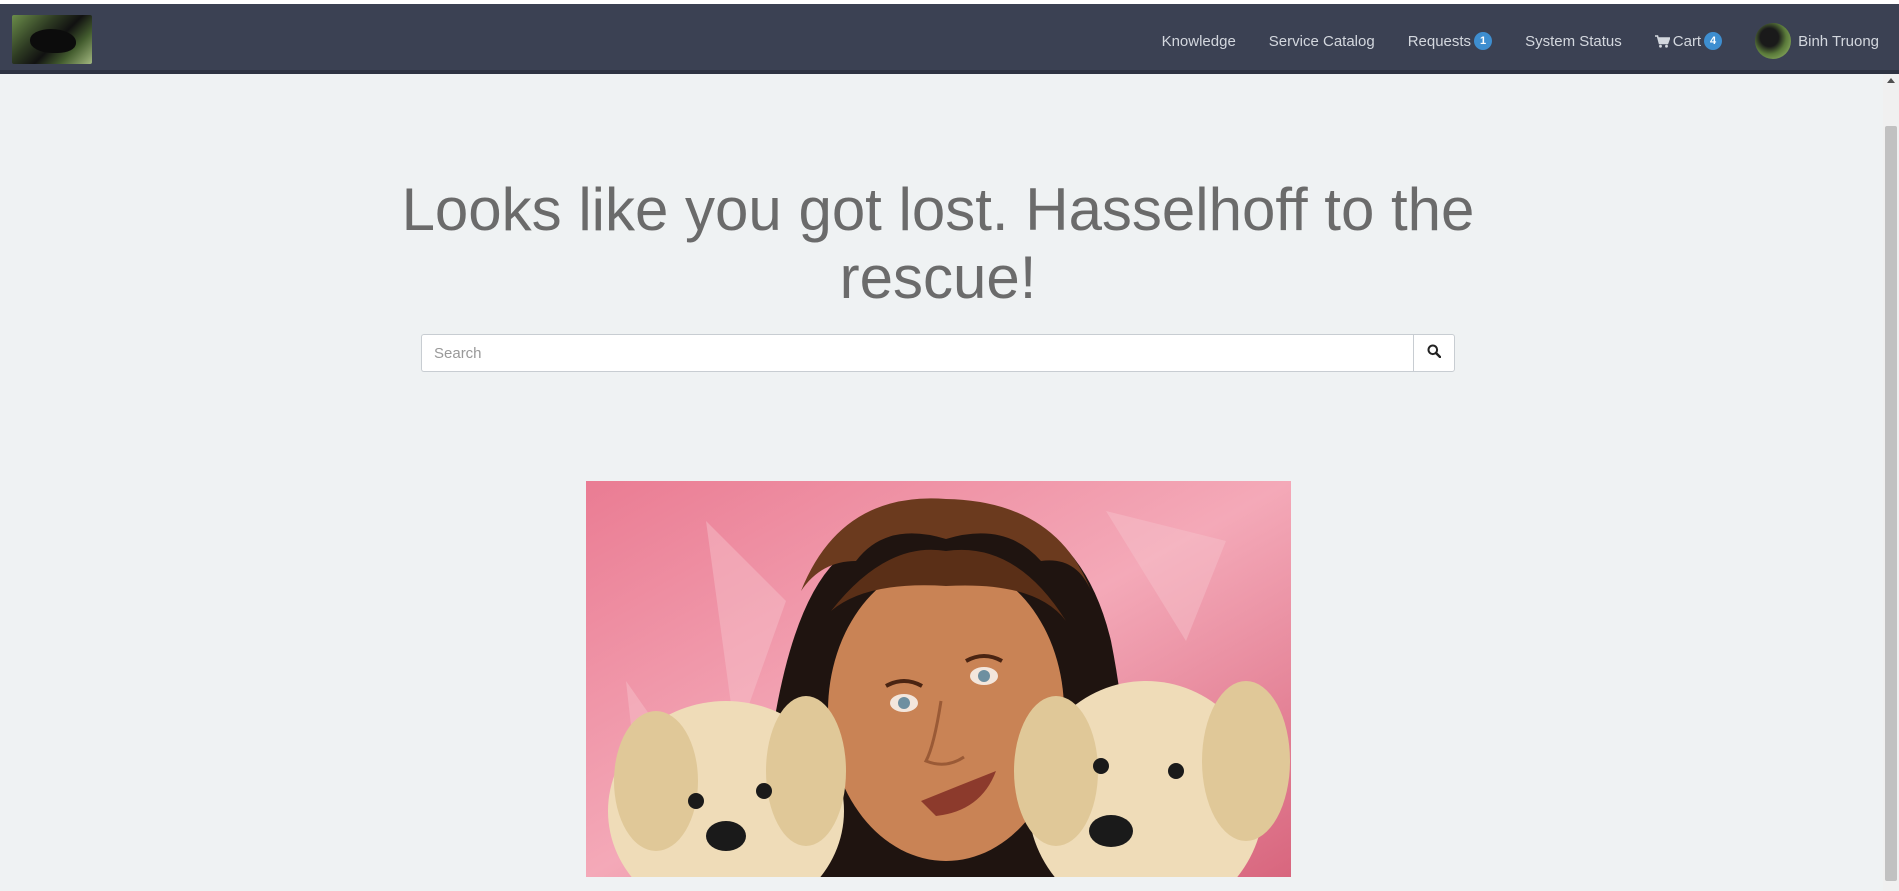  Describe the element at coordinates (1773, 41) in the screenshot. I see `user-avatar` at that location.